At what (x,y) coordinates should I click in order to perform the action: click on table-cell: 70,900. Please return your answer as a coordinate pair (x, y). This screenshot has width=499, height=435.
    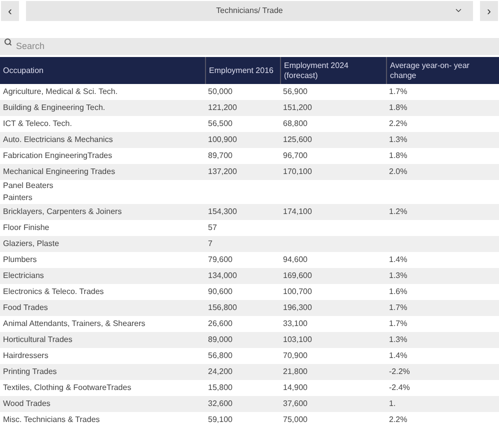
    Looking at the image, I should click on (295, 356).